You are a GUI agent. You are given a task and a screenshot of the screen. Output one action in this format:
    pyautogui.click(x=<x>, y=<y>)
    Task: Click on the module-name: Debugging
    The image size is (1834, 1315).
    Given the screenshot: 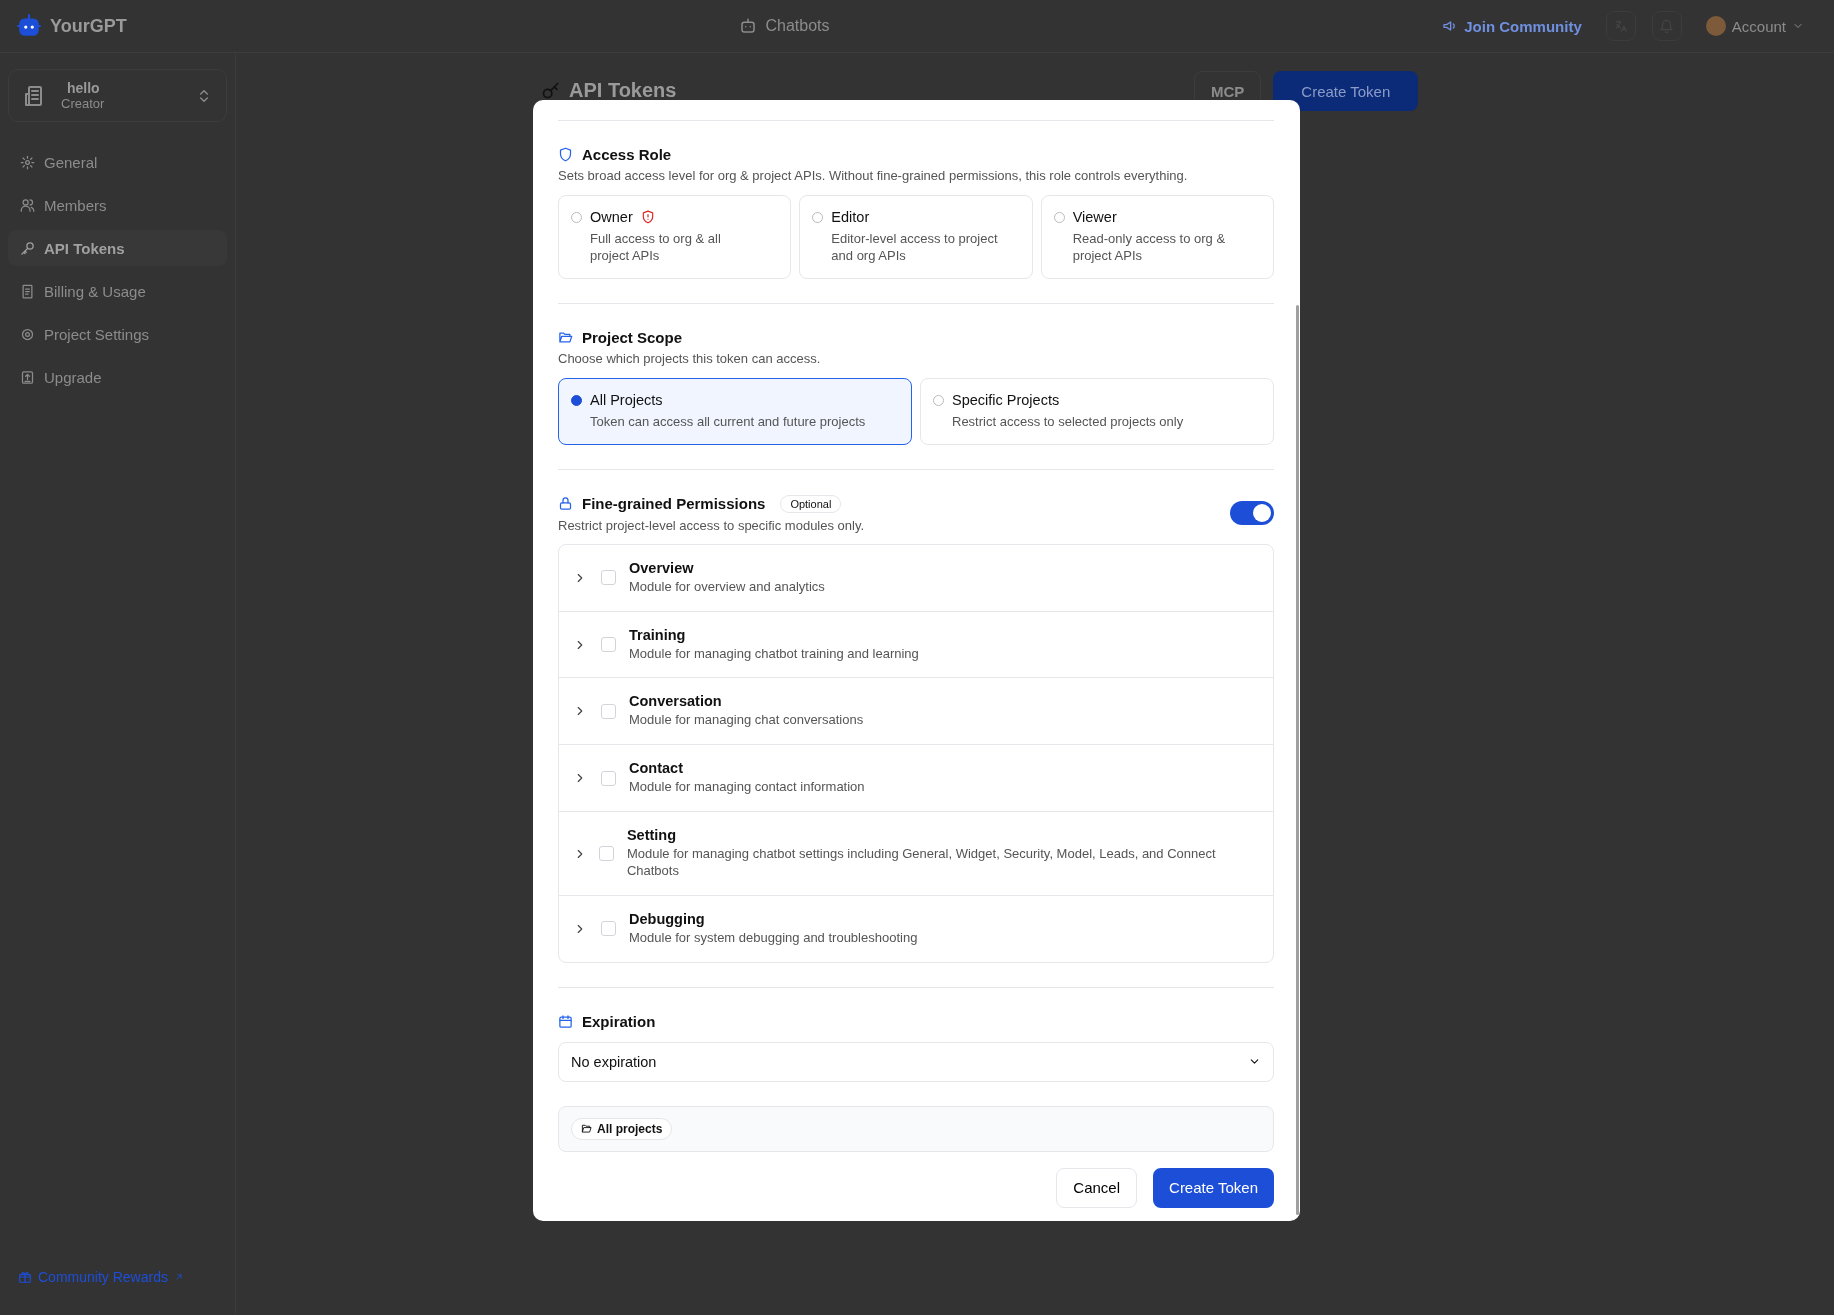 What is the action you would take?
    pyautogui.click(x=667, y=919)
    